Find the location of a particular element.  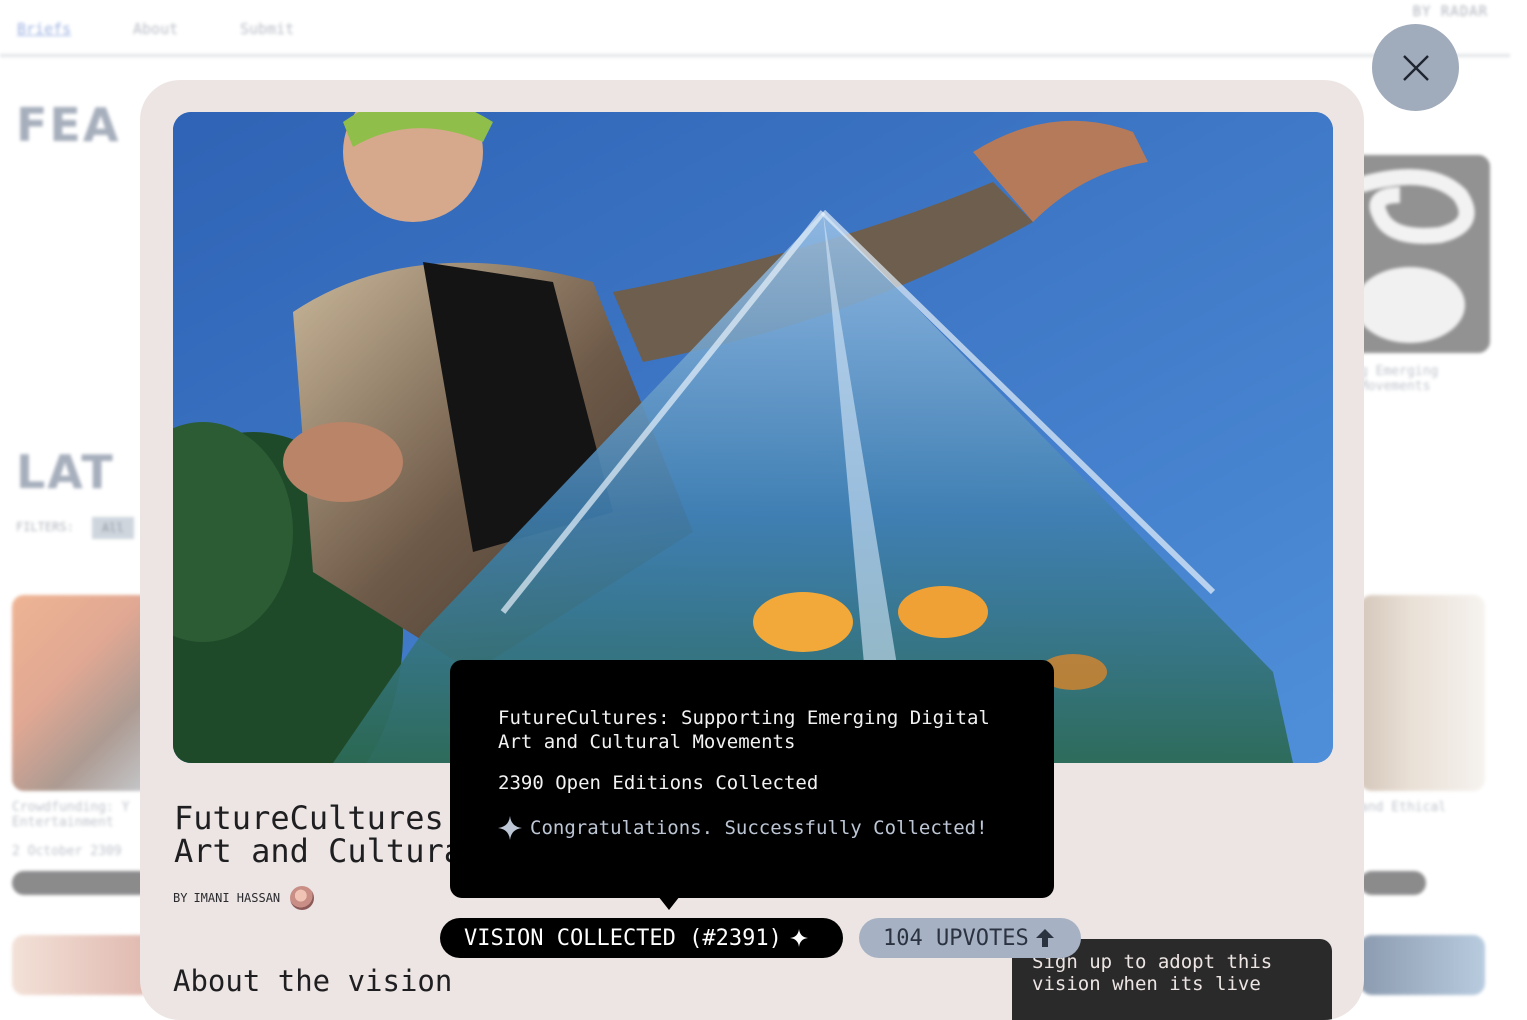

tooltip-success-message: Congratulations. Successfully Collected! is located at coordinates (752, 828).